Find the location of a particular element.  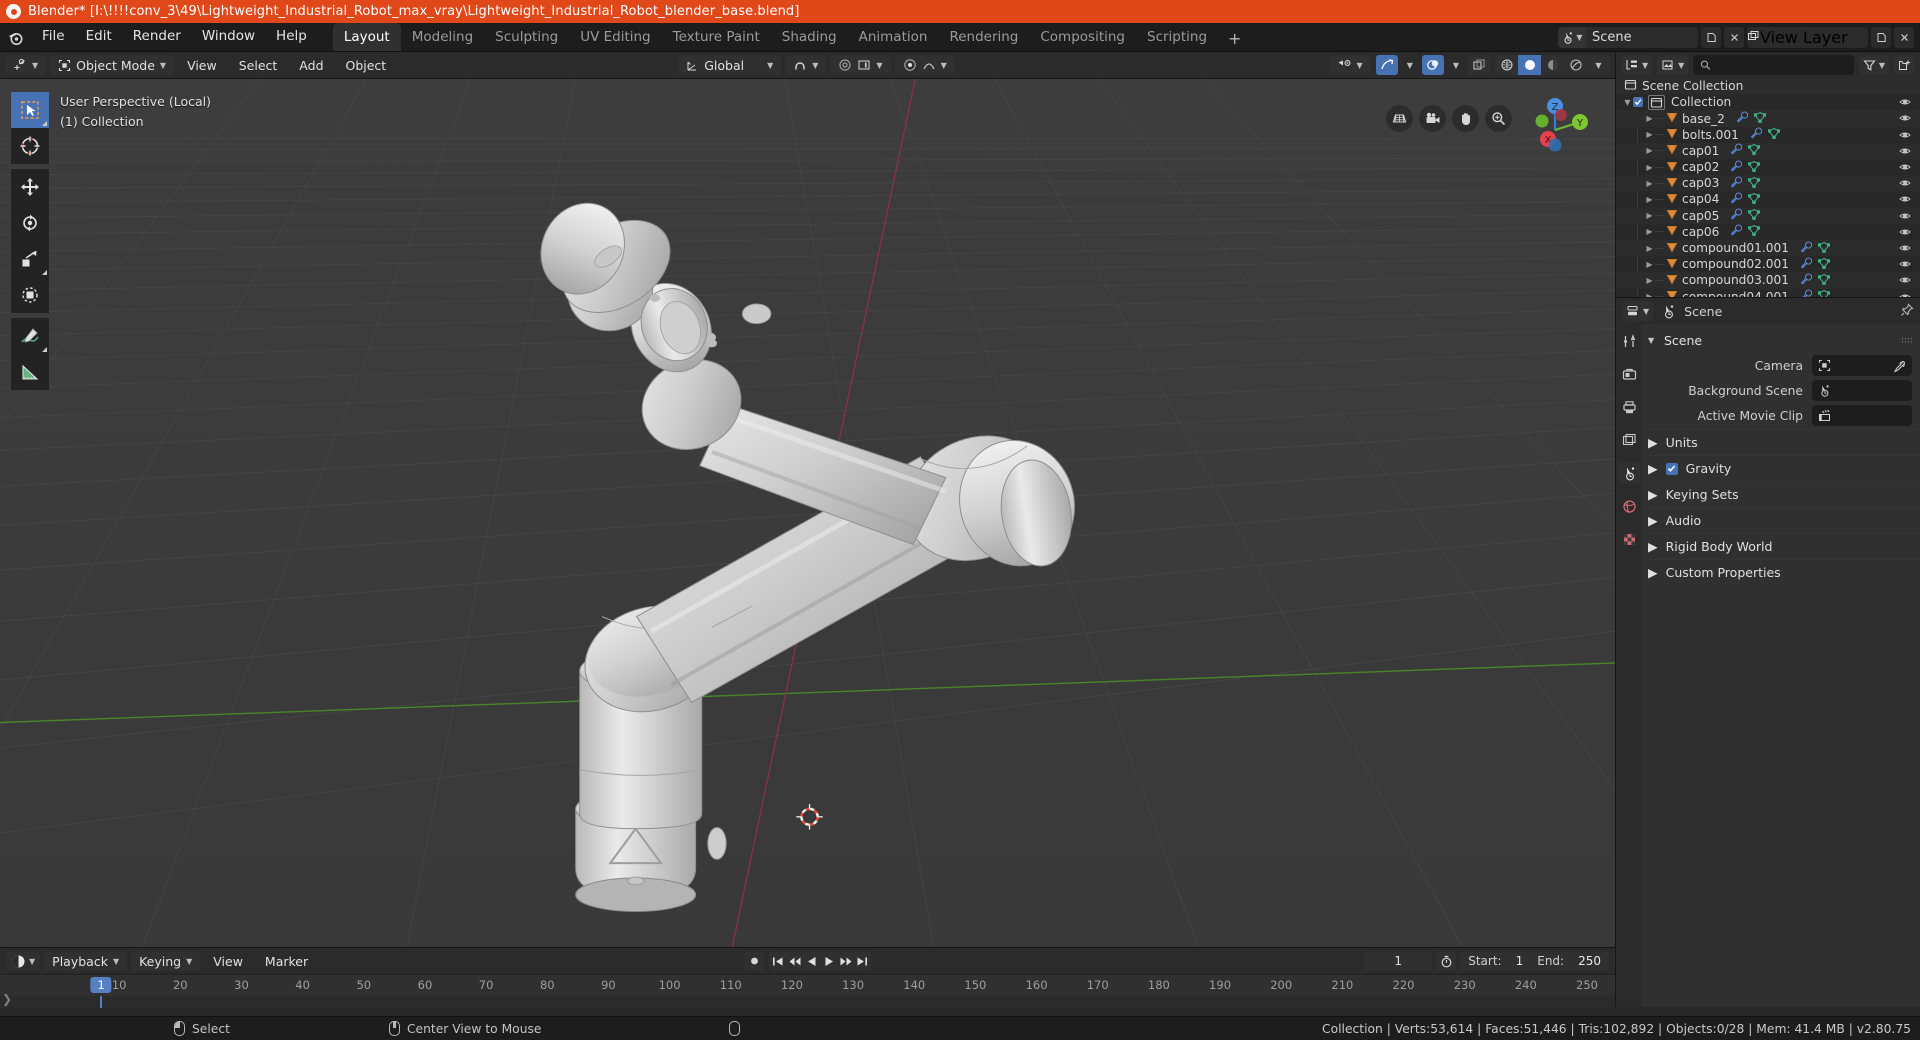

jump-to-next-keyframe-button is located at coordinates (845, 961).